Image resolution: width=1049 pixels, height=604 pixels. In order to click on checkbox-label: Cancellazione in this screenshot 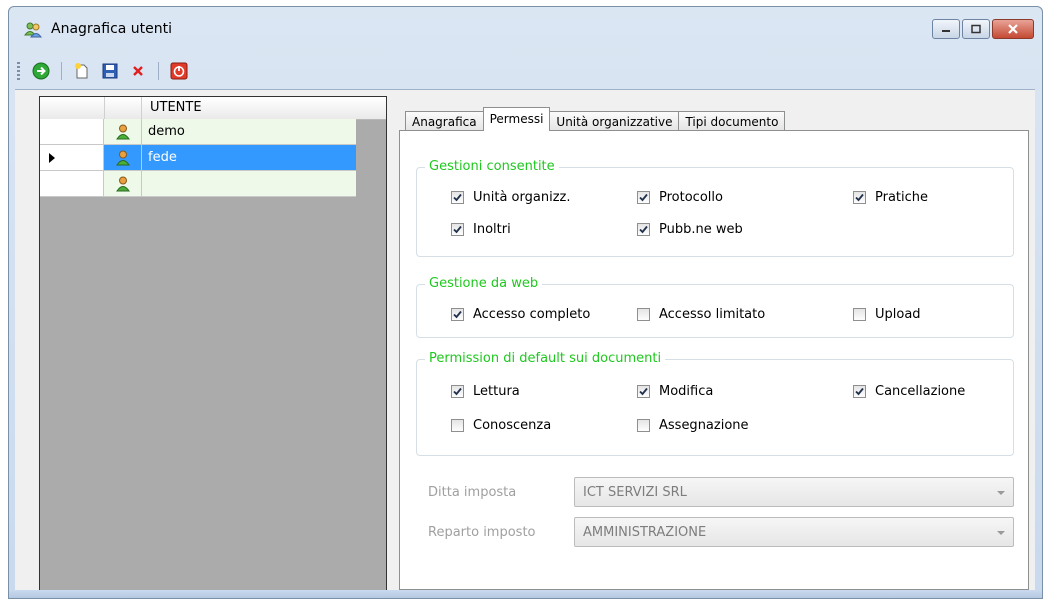, I will do `click(920, 391)`.